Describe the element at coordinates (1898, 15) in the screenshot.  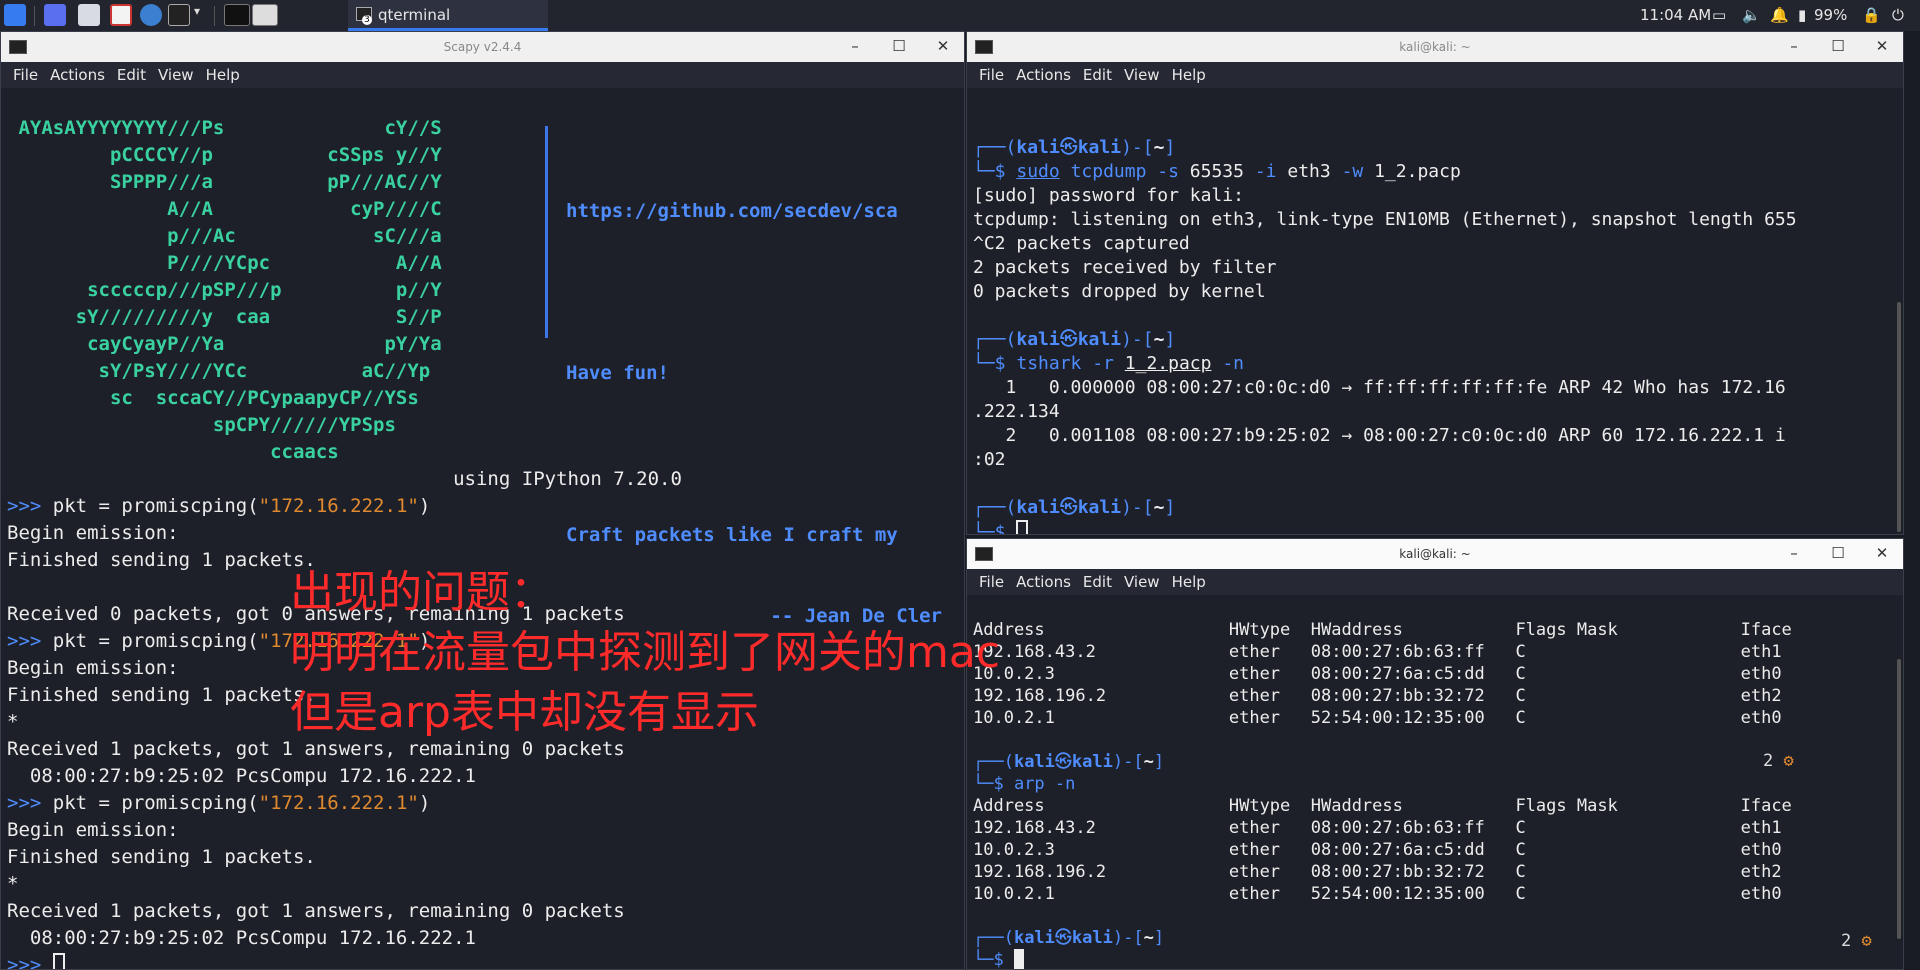
I see `power-icon: ⏻` at that location.